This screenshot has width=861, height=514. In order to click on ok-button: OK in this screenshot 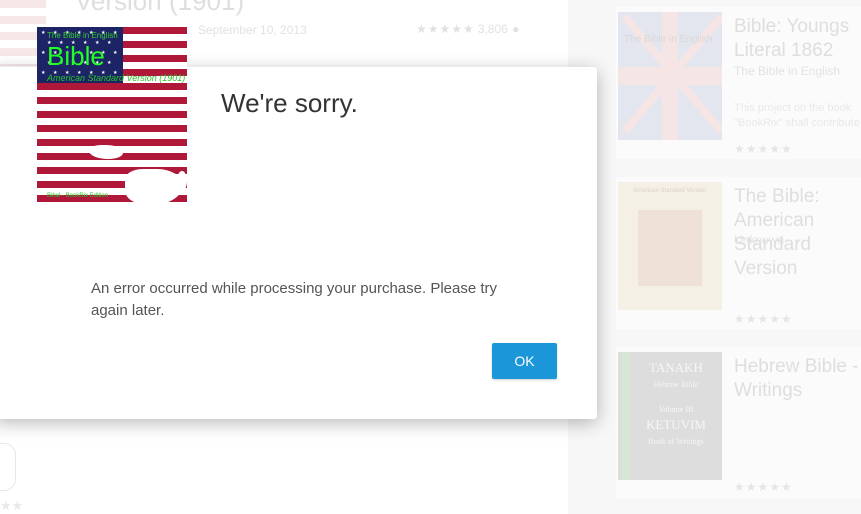, I will do `click(524, 361)`.